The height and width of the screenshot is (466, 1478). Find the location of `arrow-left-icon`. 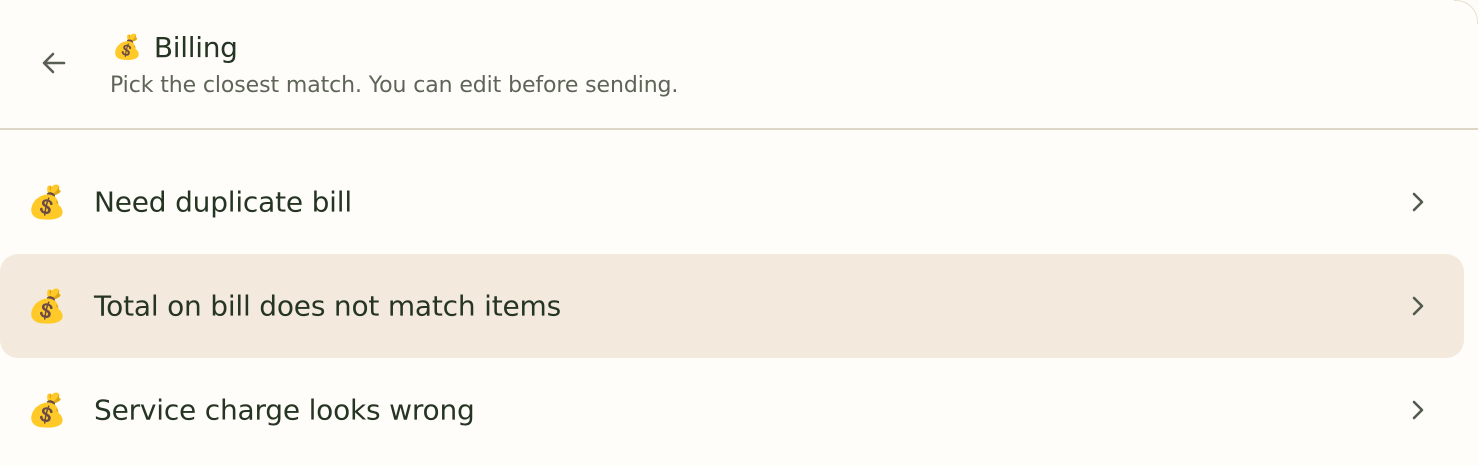

arrow-left-icon is located at coordinates (54, 63).